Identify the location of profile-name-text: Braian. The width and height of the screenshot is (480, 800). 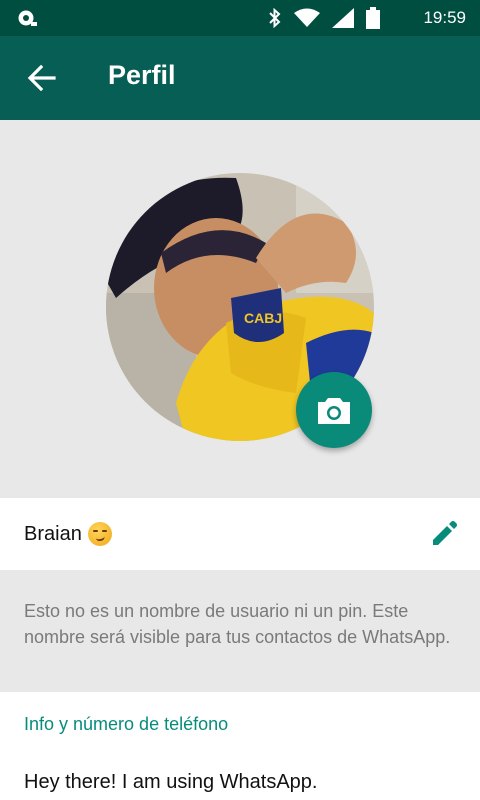
(53, 533).